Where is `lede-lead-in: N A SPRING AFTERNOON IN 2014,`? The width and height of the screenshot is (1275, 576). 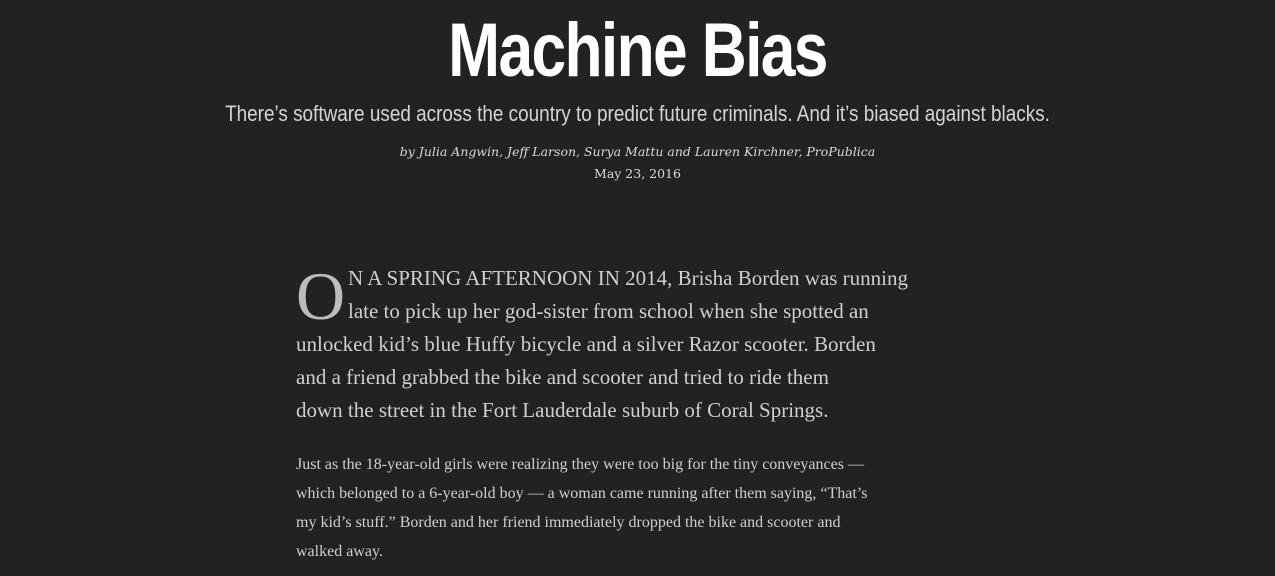
lede-lead-in: N A SPRING AFTERNOON IN 2014, is located at coordinates (510, 278).